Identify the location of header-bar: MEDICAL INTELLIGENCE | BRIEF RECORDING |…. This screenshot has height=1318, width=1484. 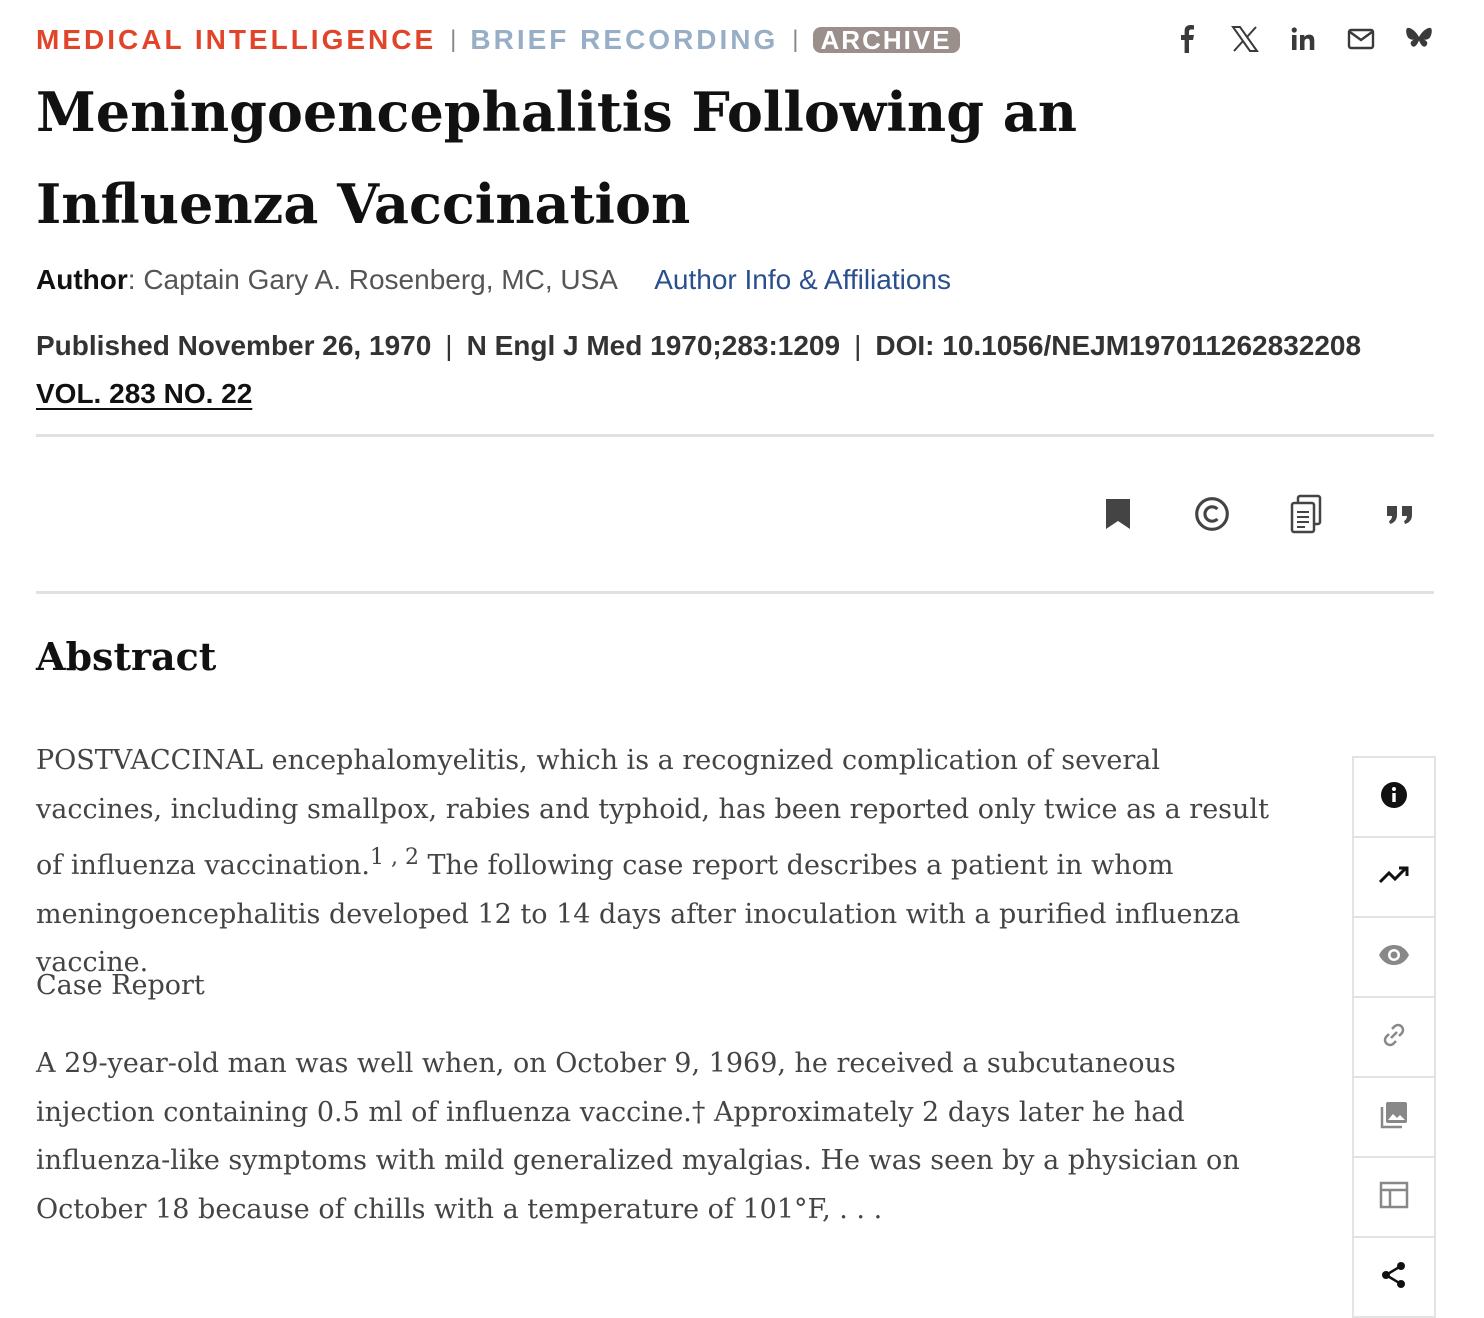
(735, 40).